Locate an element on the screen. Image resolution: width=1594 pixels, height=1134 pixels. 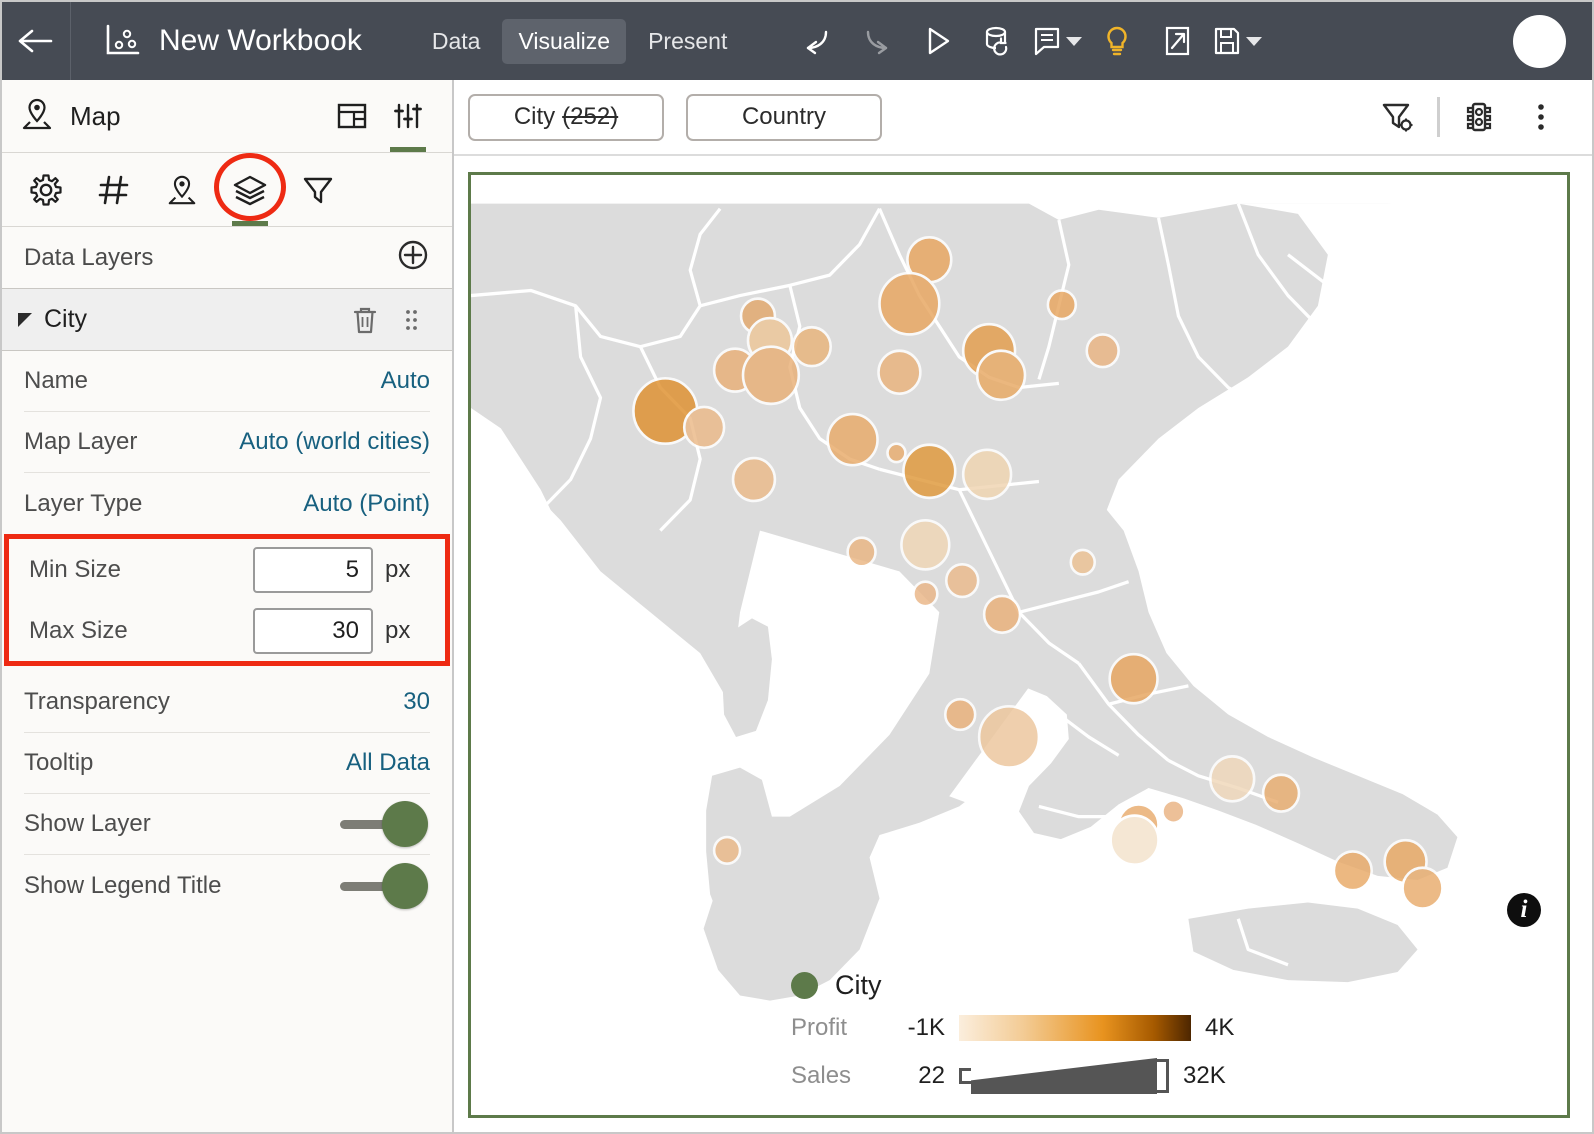
property-value-name: Auto is located at coordinates (405, 381).